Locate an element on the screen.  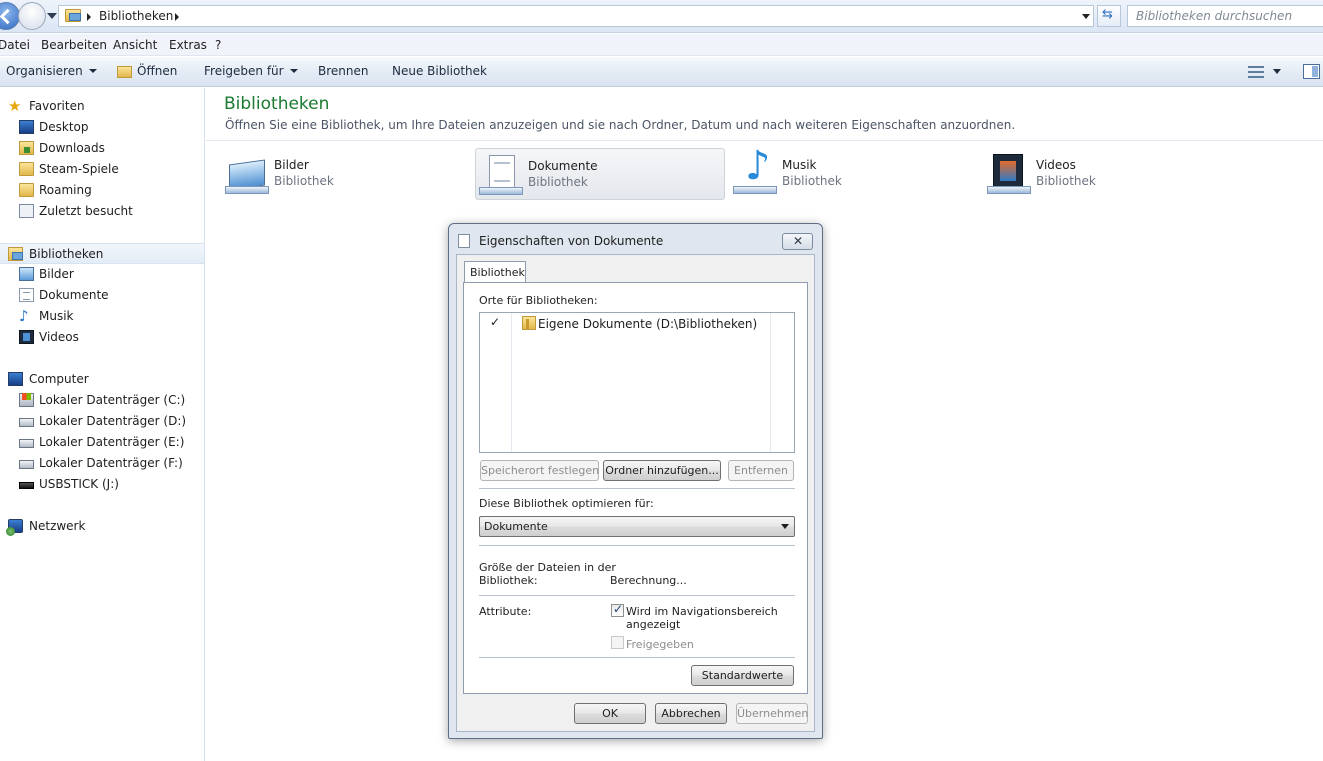
nav-downloads: Downloads is located at coordinates (102, 148).